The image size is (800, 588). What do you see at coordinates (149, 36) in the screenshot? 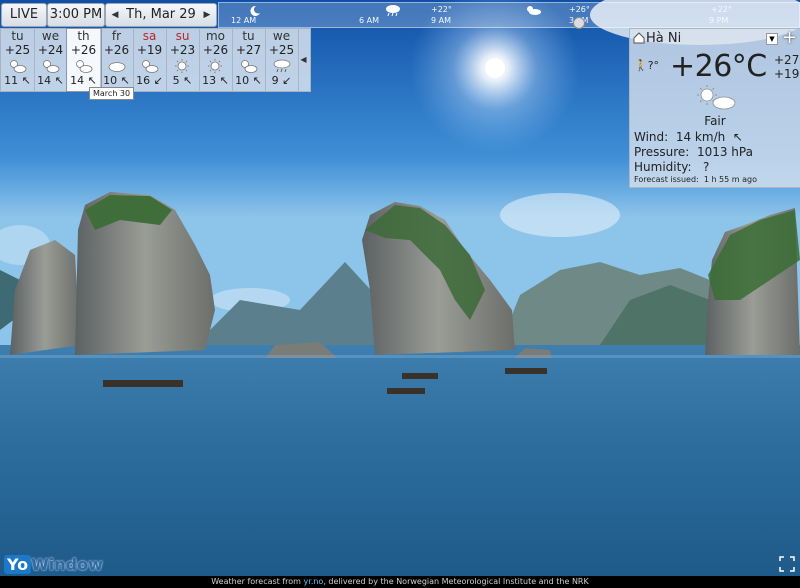
I see `day-name: sa` at bounding box center [149, 36].